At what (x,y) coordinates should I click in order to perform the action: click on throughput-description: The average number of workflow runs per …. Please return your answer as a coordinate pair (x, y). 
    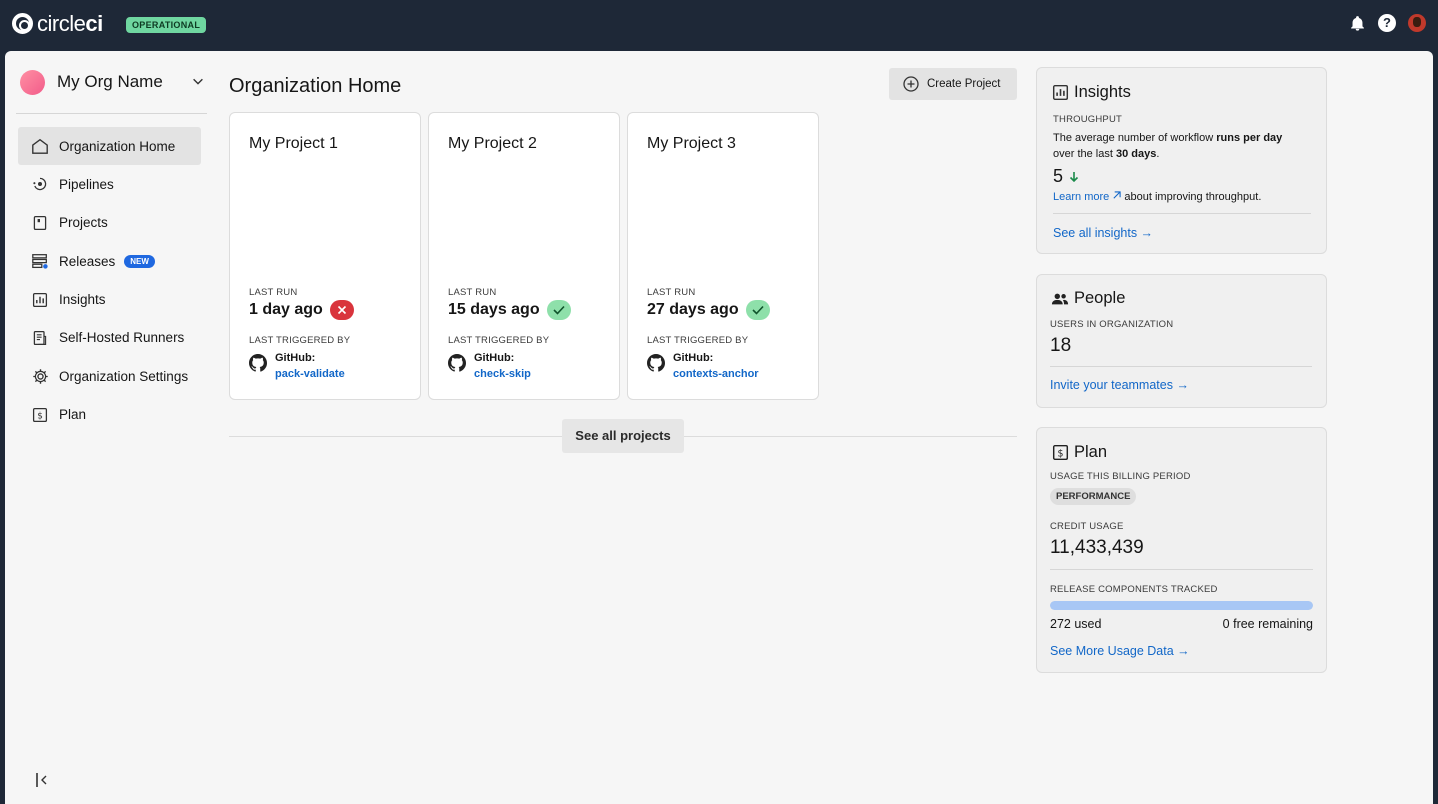
    Looking at the image, I should click on (1184, 146).